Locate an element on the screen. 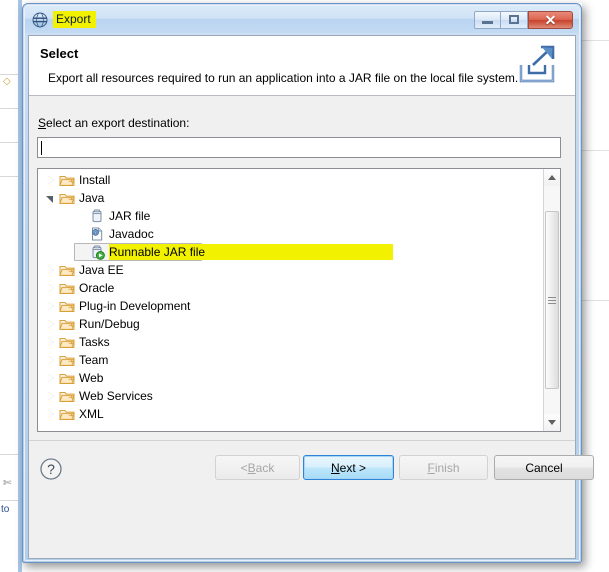  tree-item-javadoc: @ Javadoc is located at coordinates (290, 234).